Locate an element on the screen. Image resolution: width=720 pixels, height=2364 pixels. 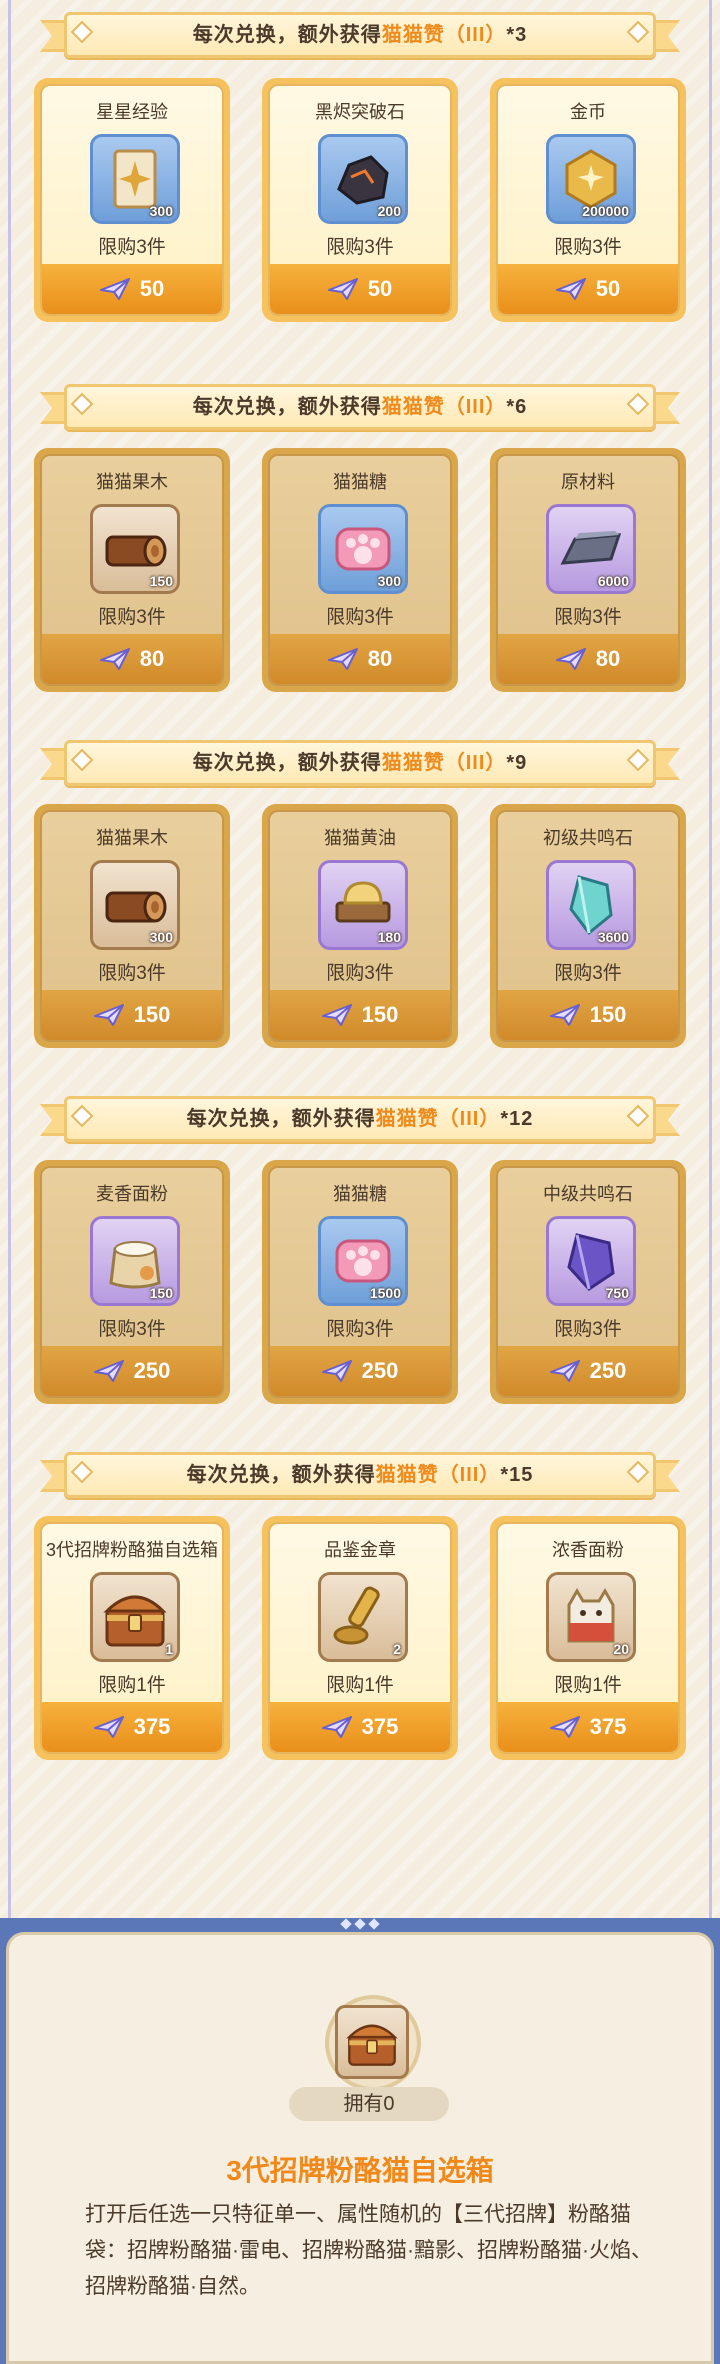
item-quantity: 3600 is located at coordinates (613, 937).